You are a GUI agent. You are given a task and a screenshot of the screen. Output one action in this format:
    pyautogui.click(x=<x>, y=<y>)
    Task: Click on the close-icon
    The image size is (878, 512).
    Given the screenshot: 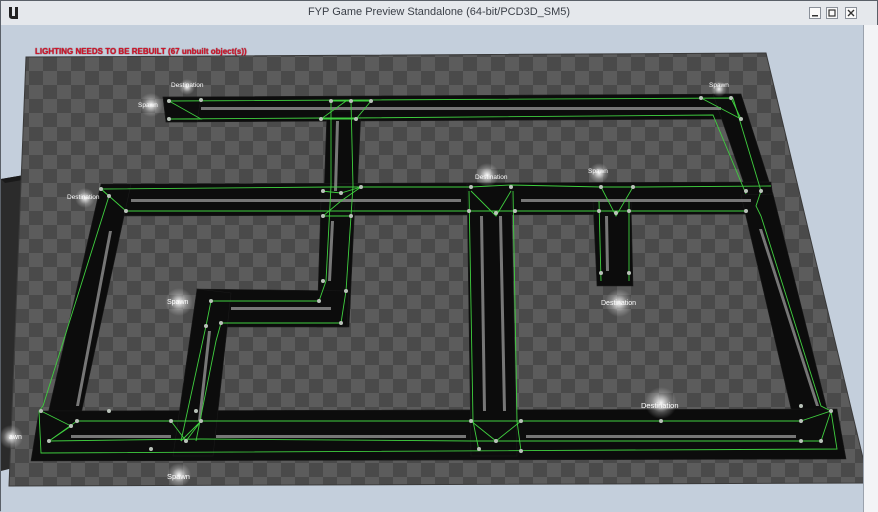 What is the action you would take?
    pyautogui.click(x=851, y=13)
    